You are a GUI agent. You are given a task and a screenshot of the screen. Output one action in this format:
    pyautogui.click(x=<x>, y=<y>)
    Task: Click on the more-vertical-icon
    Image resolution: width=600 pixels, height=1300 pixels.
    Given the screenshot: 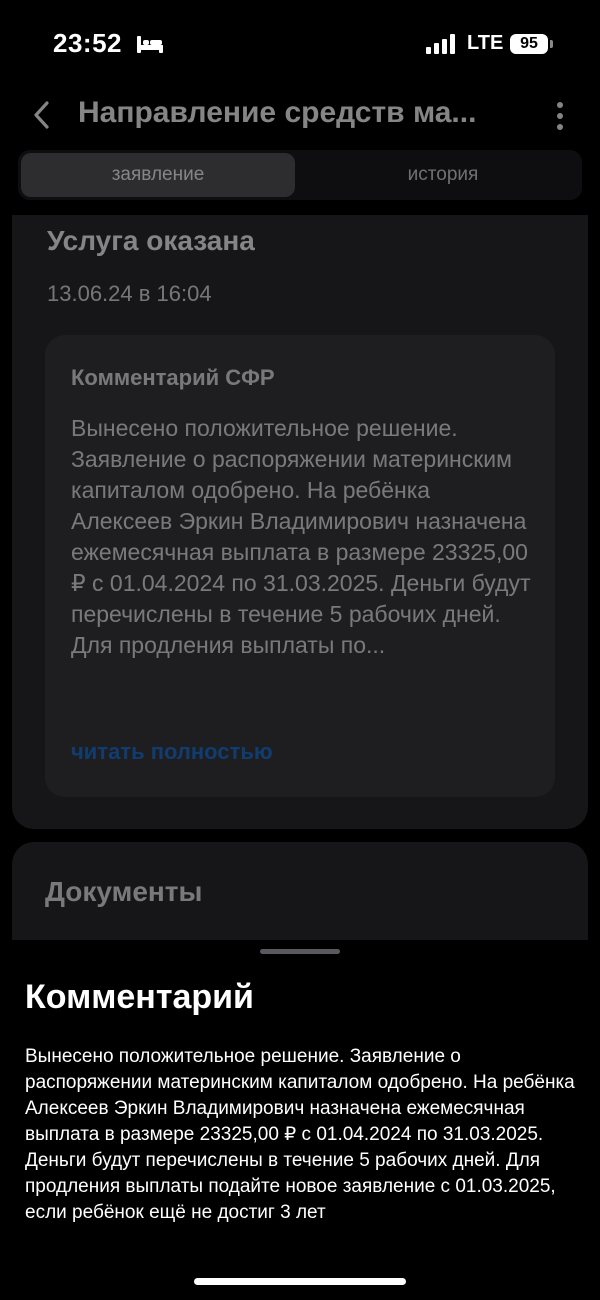 What is the action you would take?
    pyautogui.click(x=560, y=116)
    